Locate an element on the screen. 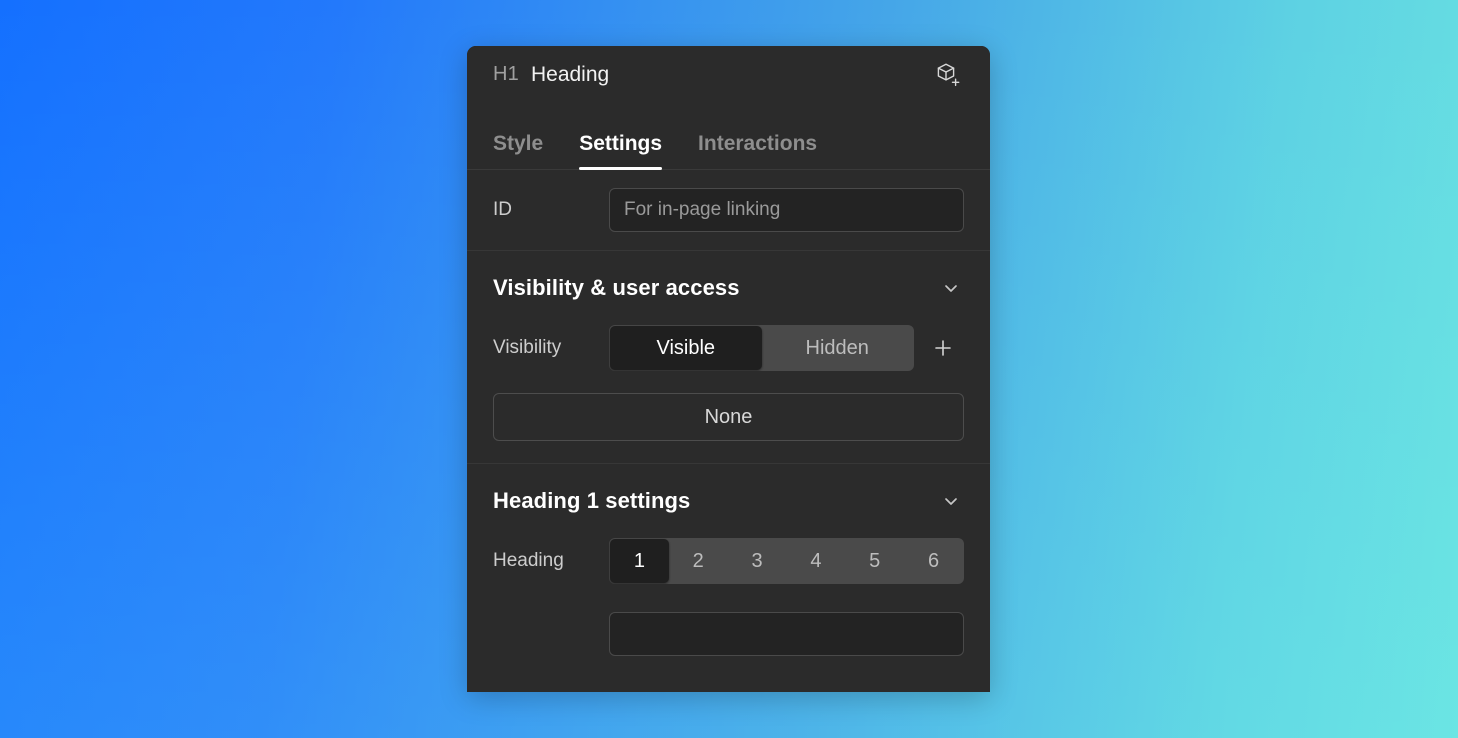  visibility-section-header: Visibility & user access is located at coordinates (728, 284).